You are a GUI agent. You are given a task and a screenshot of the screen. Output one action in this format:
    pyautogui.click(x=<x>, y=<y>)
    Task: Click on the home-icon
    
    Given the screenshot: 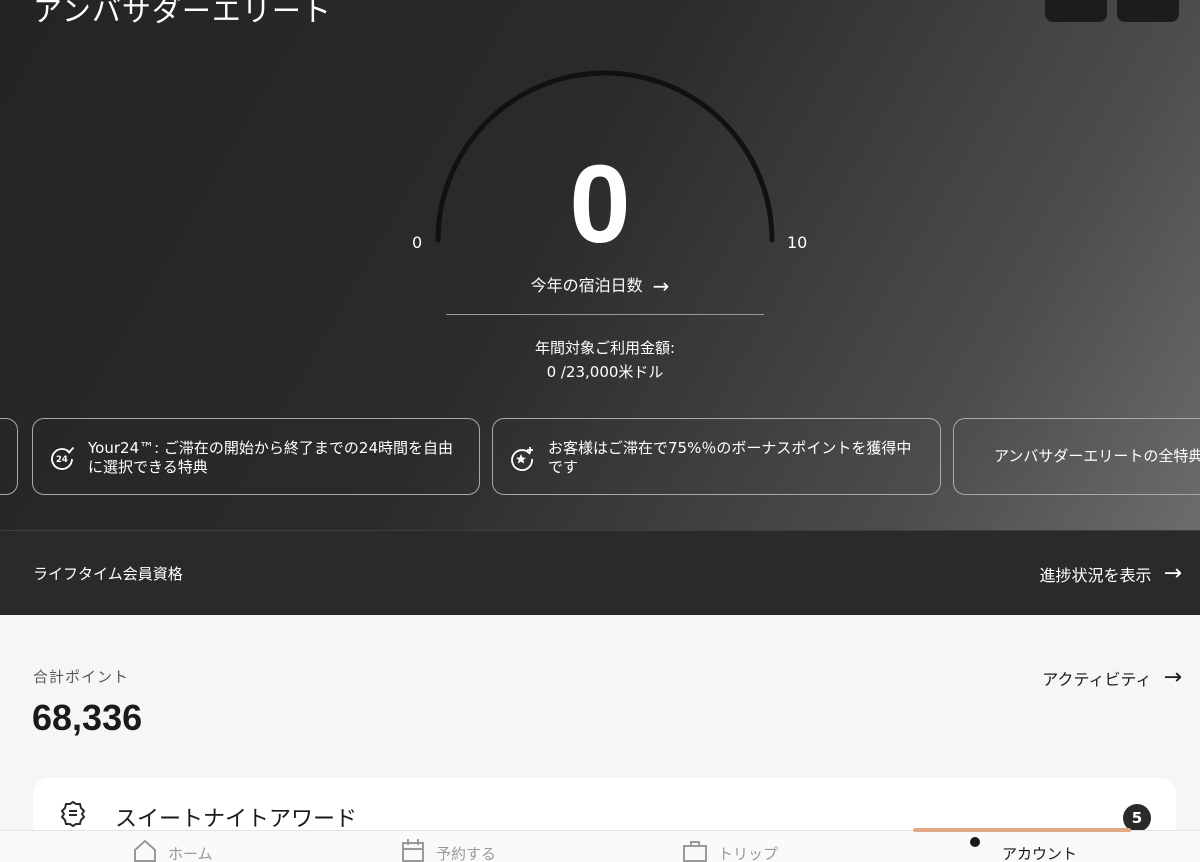 What is the action you would take?
    pyautogui.click(x=145, y=850)
    